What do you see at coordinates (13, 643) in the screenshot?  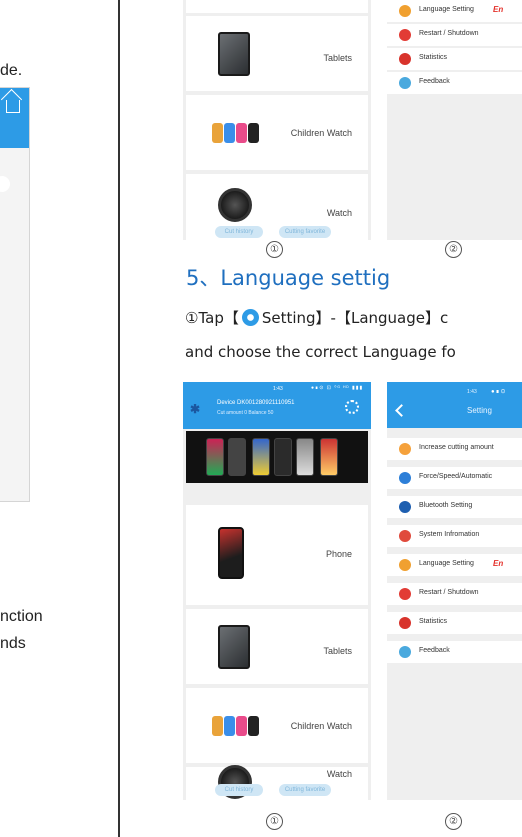 I see `left-text-mid2: nds` at bounding box center [13, 643].